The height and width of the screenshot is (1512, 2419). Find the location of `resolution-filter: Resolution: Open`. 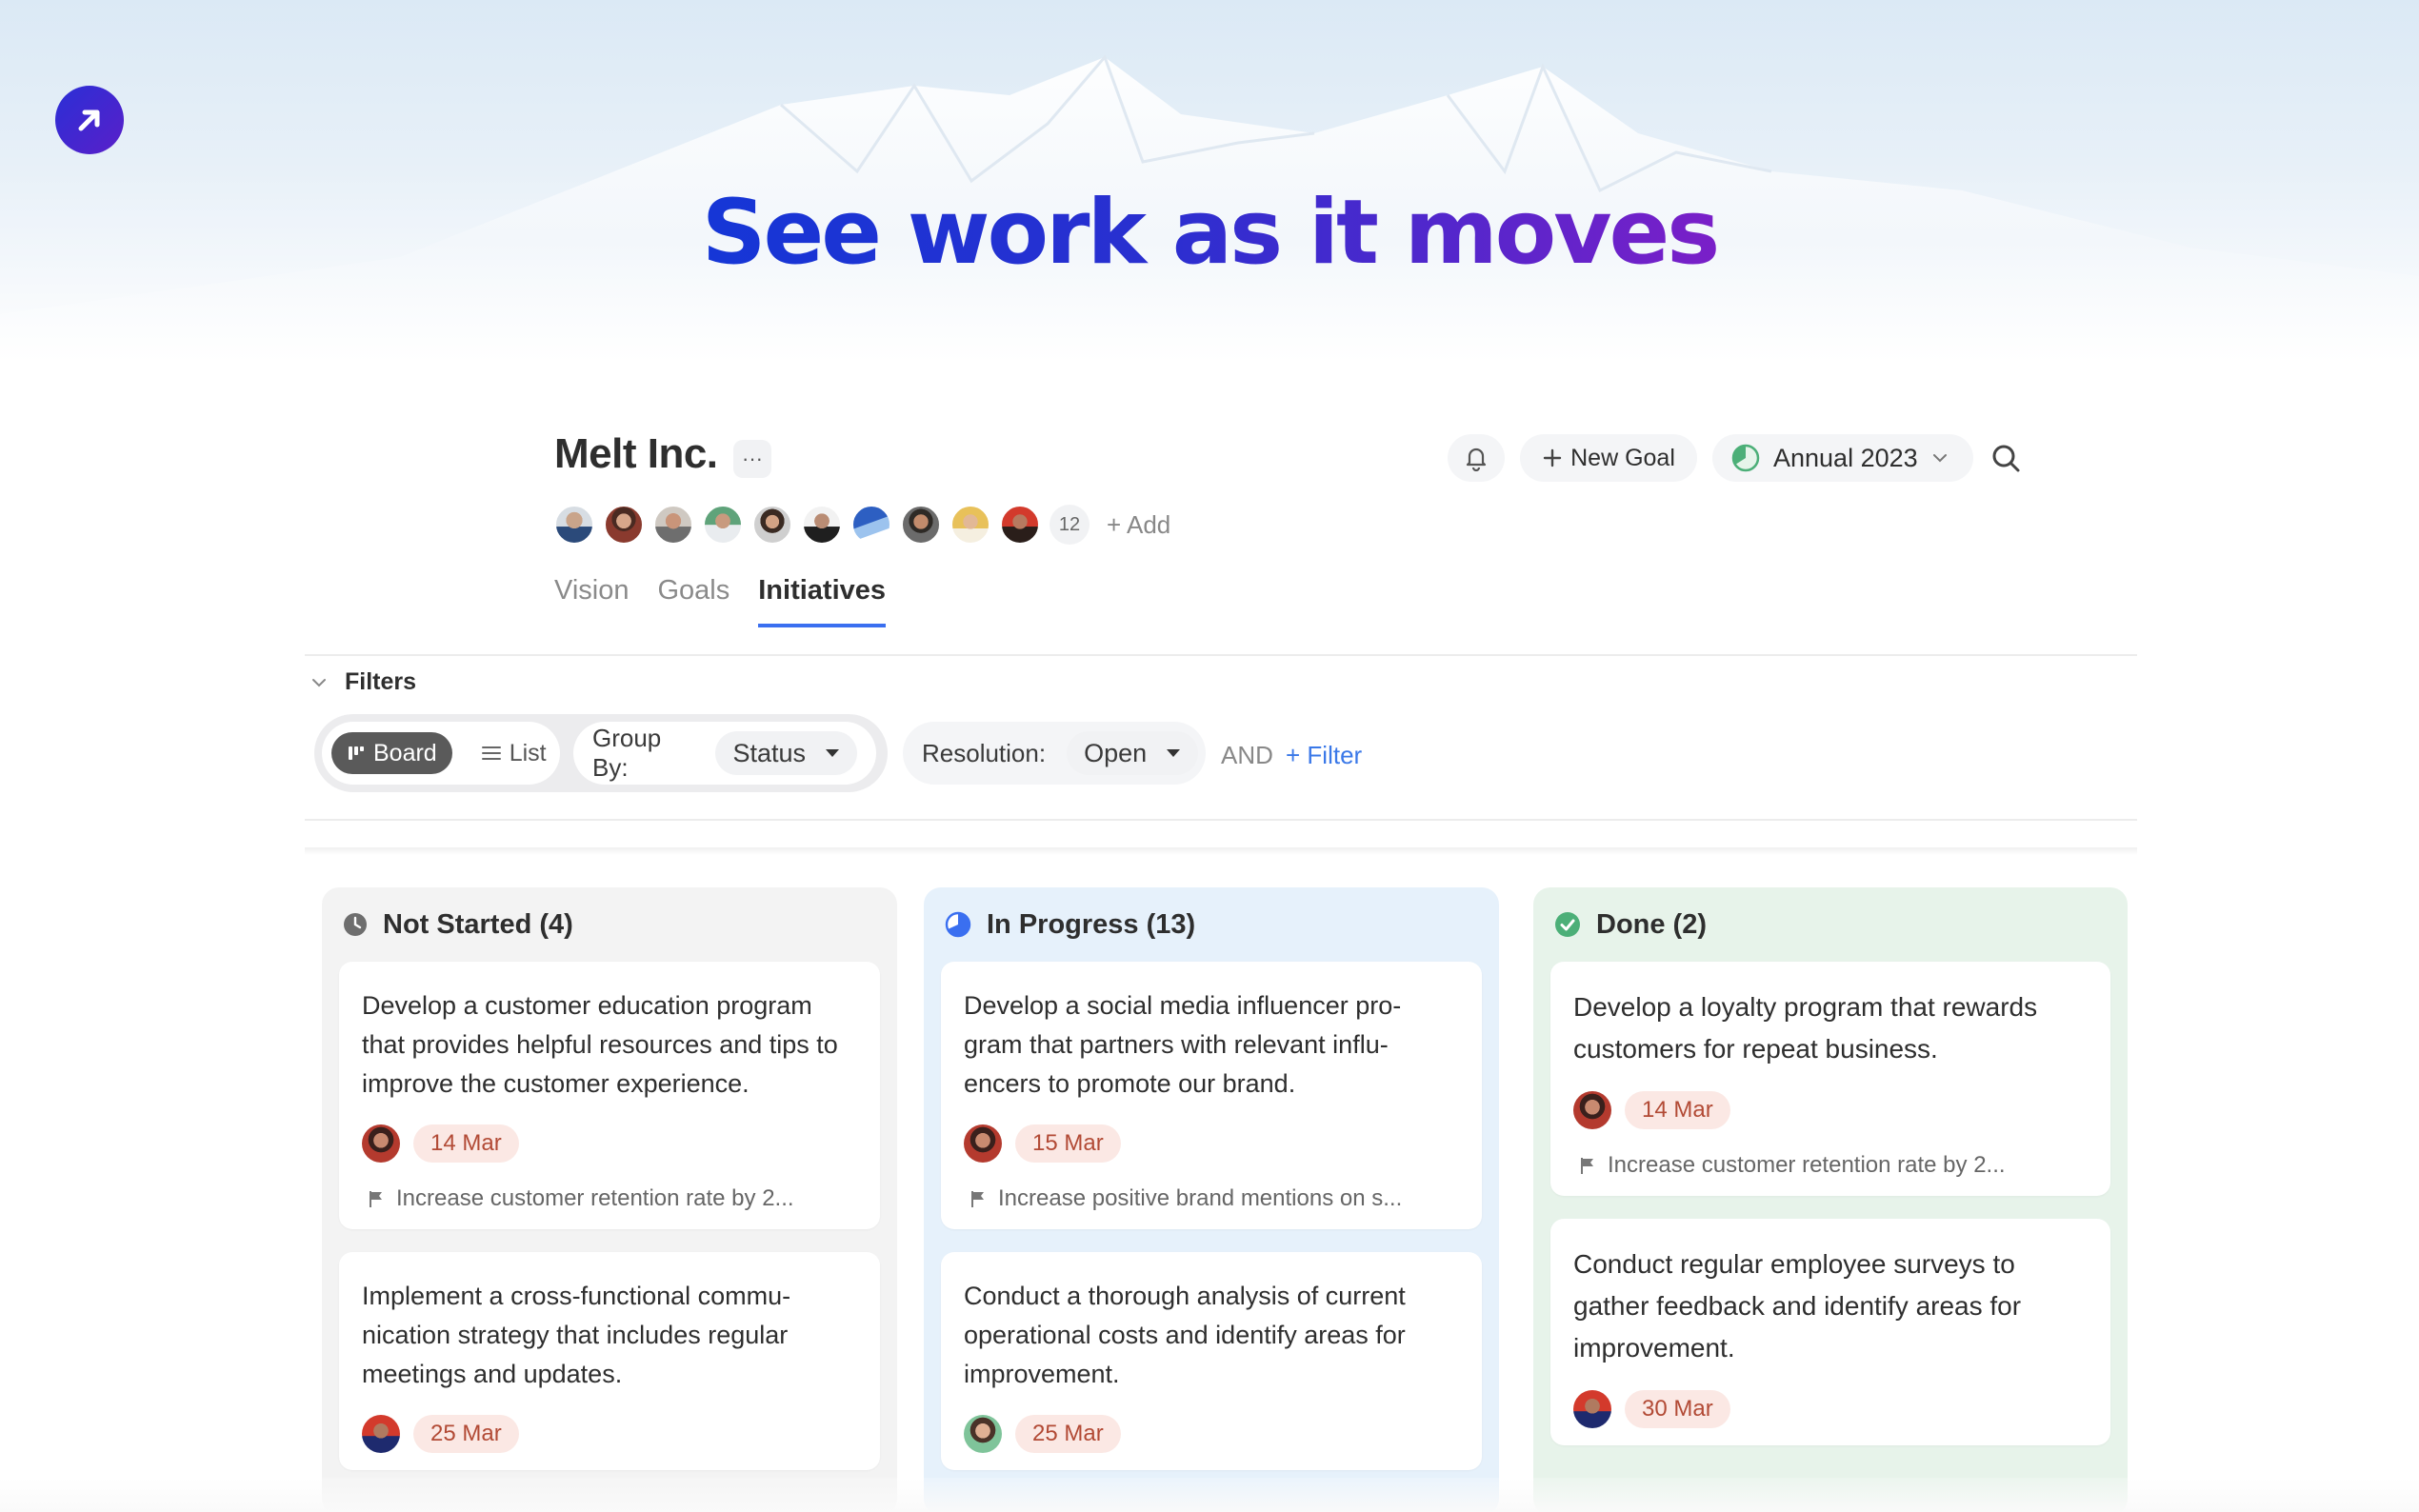

resolution-filter: Resolution: Open is located at coordinates (1054, 753).